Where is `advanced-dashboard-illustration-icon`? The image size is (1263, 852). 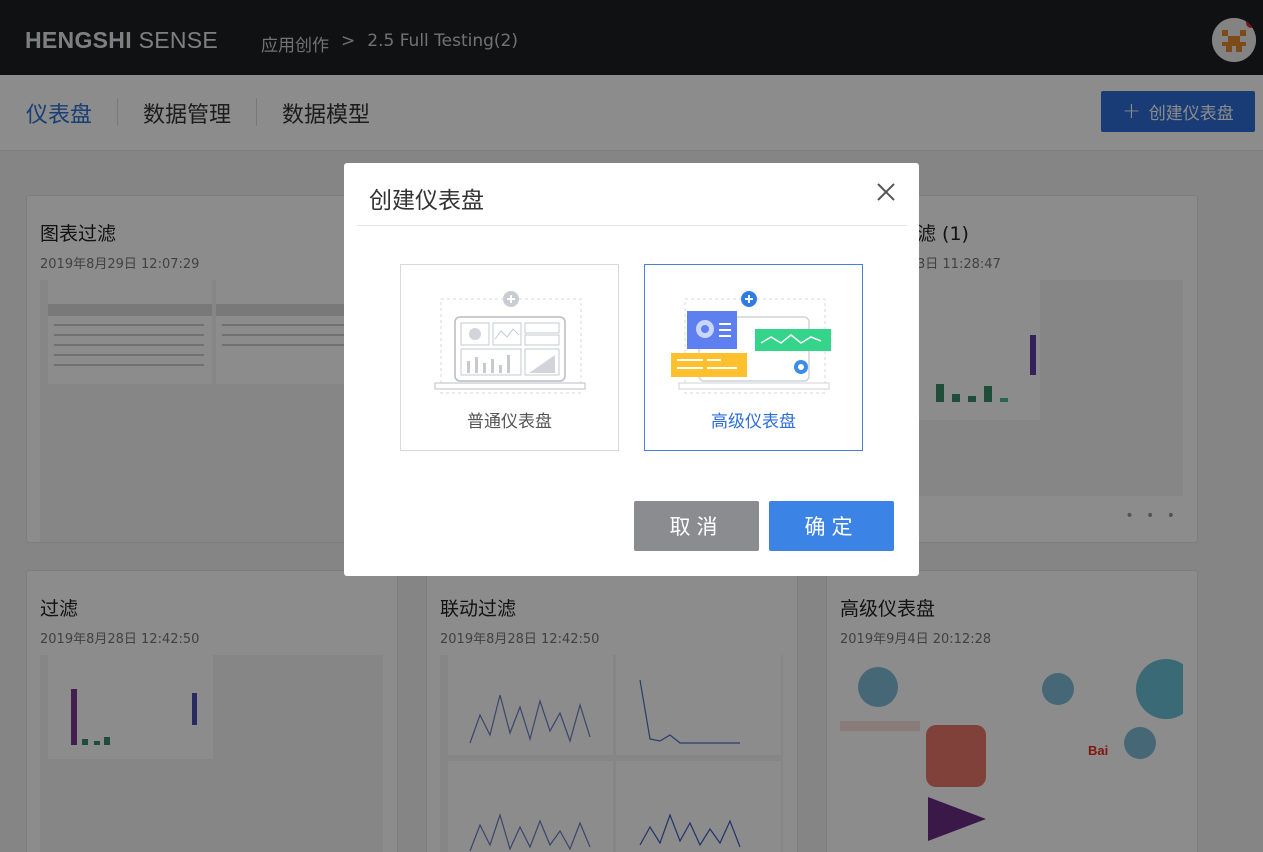
advanced-dashboard-illustration-icon is located at coordinates (751, 342).